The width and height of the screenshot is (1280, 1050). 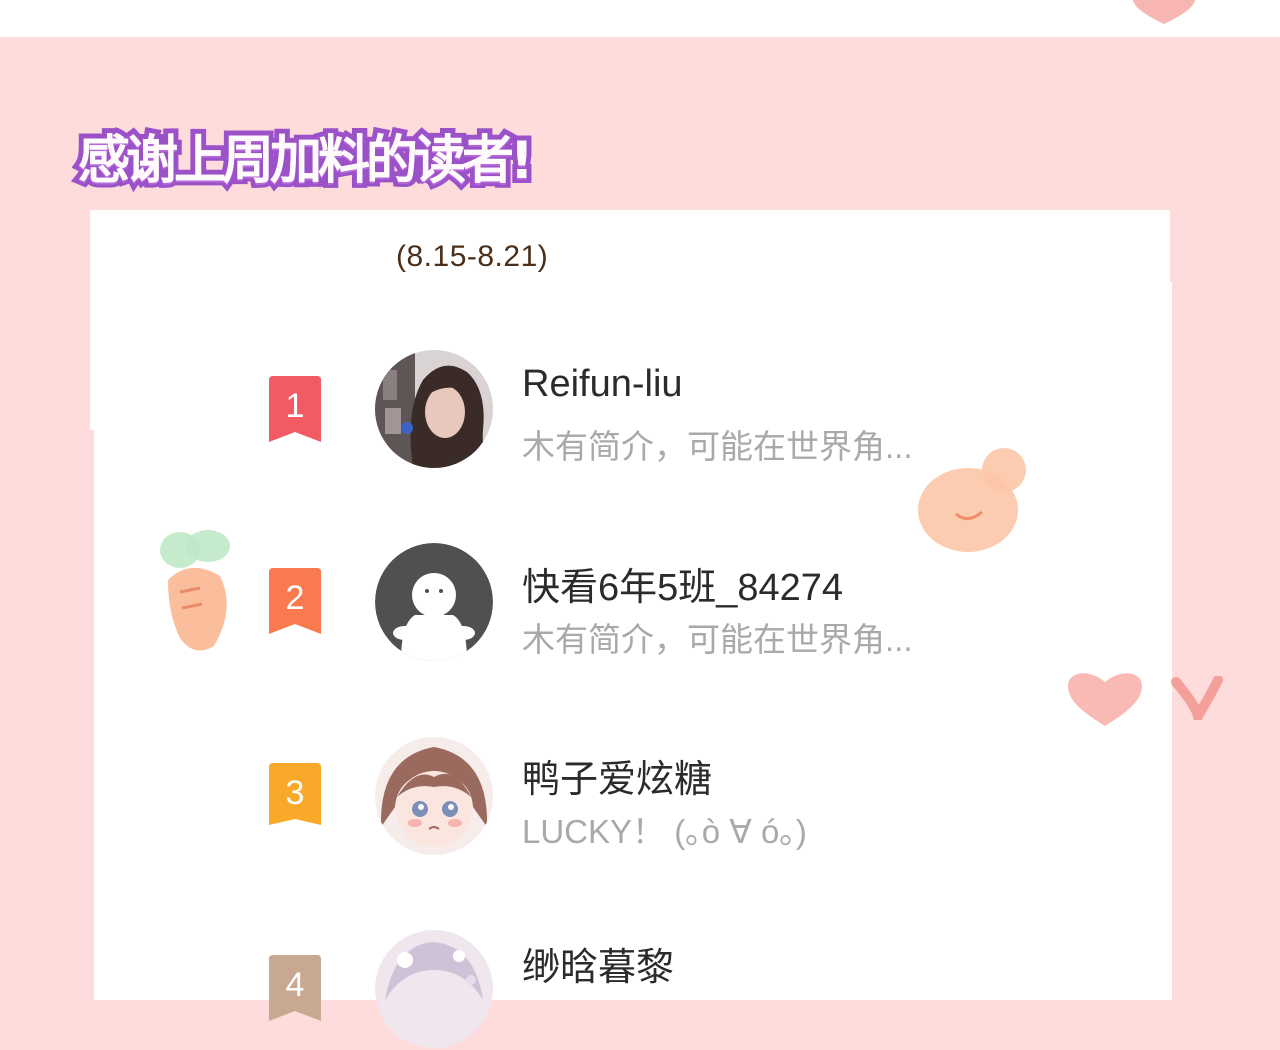 What do you see at coordinates (295, 985) in the screenshot?
I see `rank-number: 4` at bounding box center [295, 985].